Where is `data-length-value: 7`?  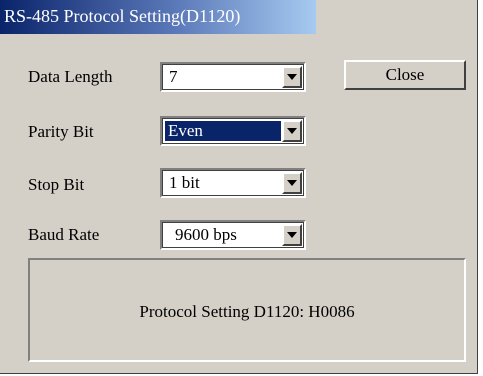
data-length-value: 7 is located at coordinates (173, 76).